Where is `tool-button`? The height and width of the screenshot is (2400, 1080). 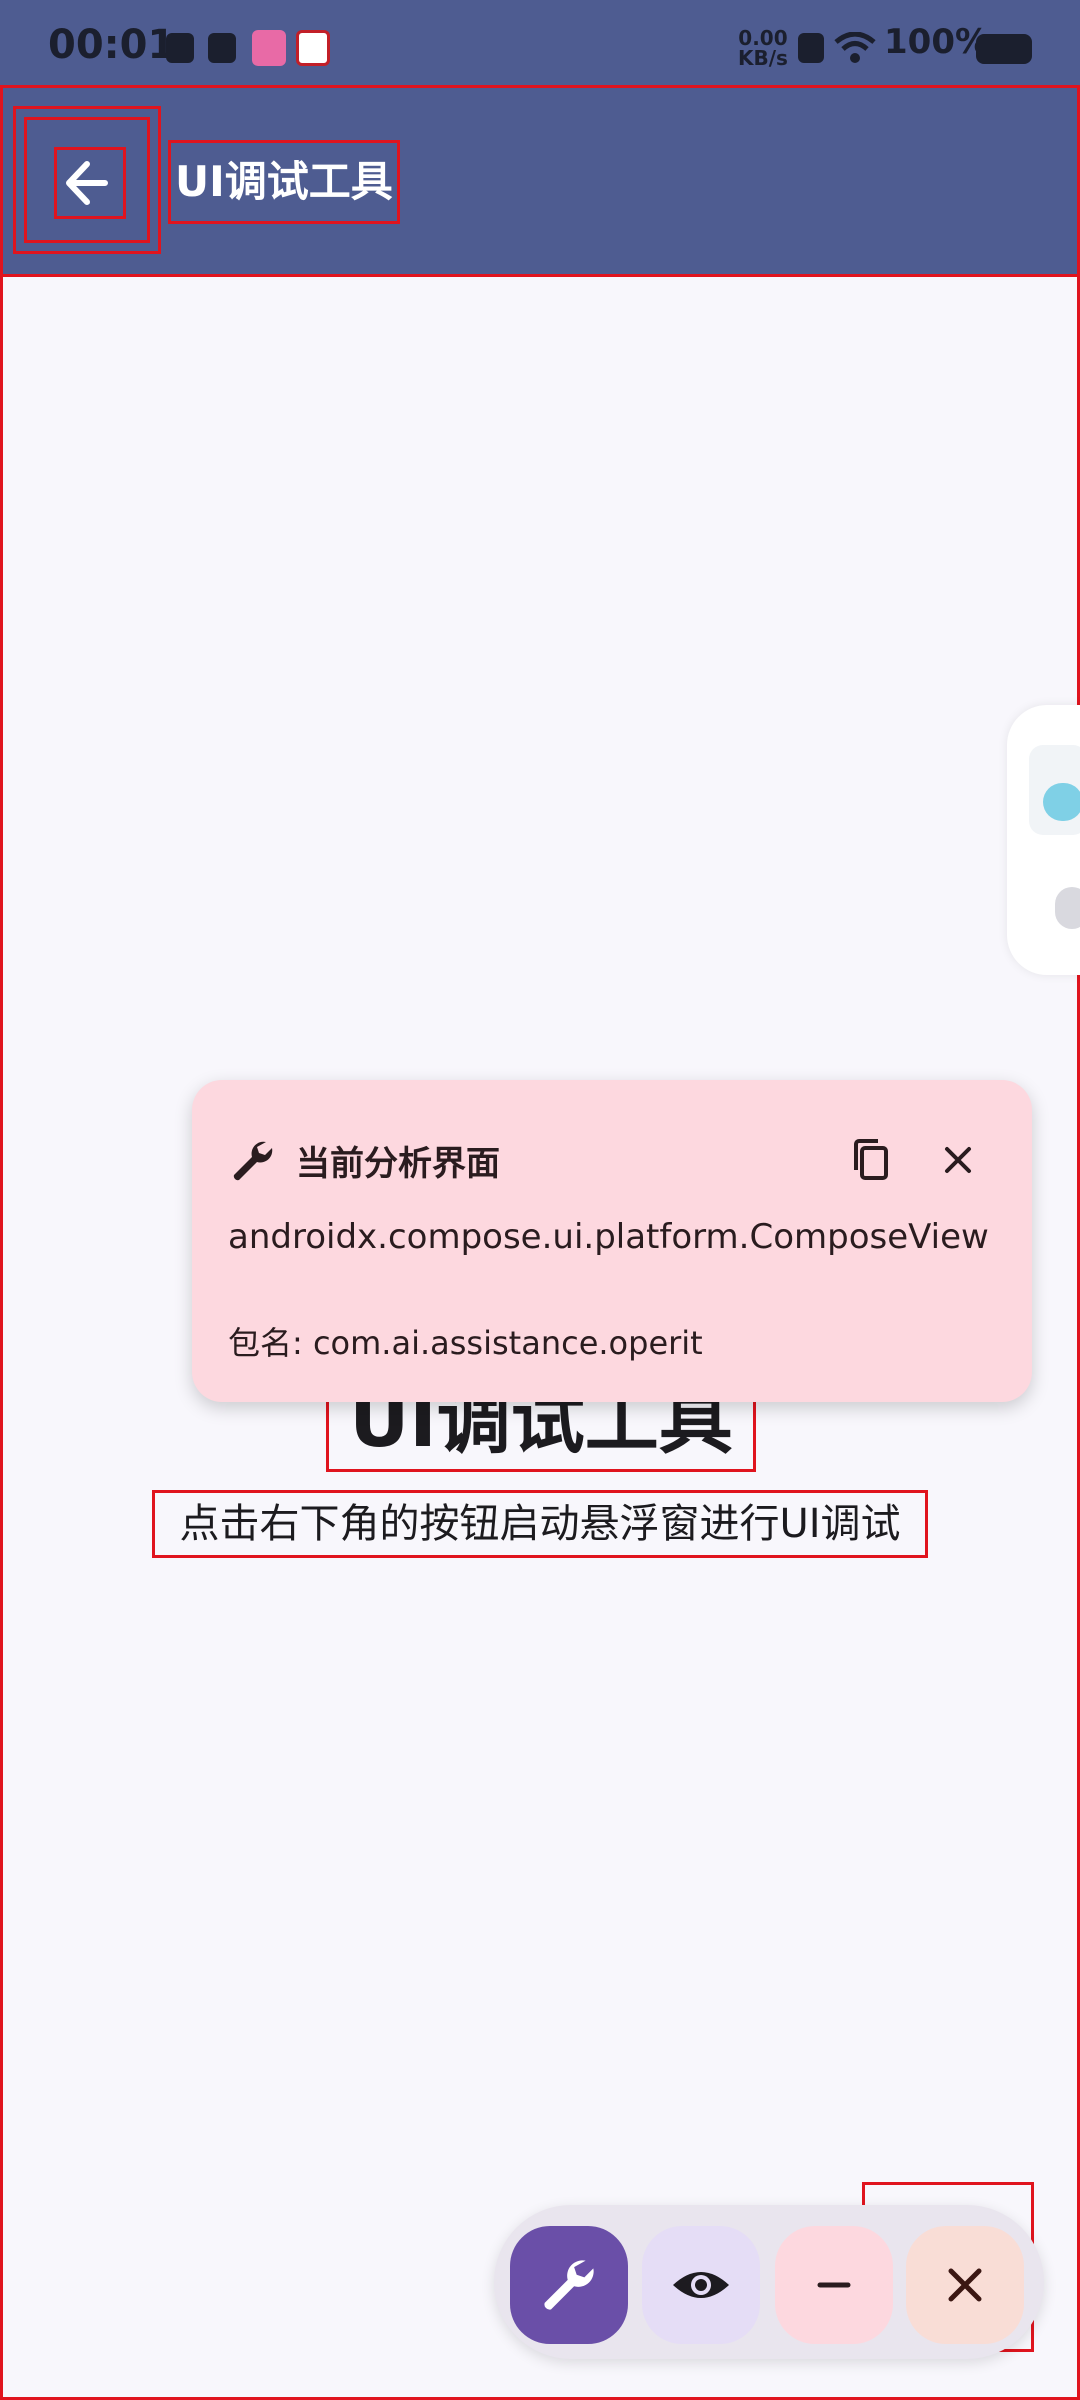
tool-button is located at coordinates (569, 2285).